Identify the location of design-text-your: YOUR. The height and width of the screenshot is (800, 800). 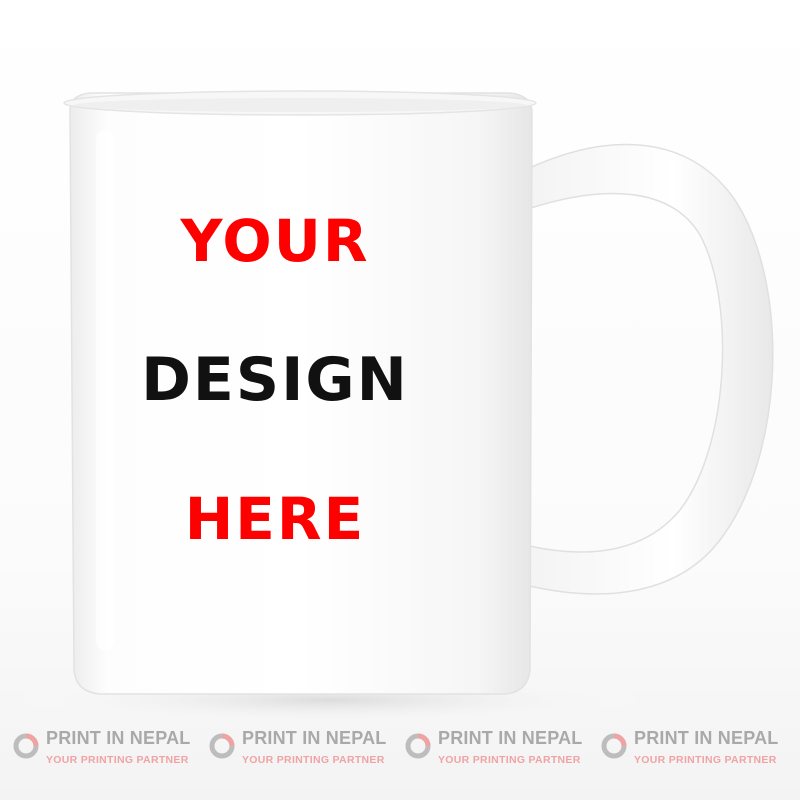
(275, 241).